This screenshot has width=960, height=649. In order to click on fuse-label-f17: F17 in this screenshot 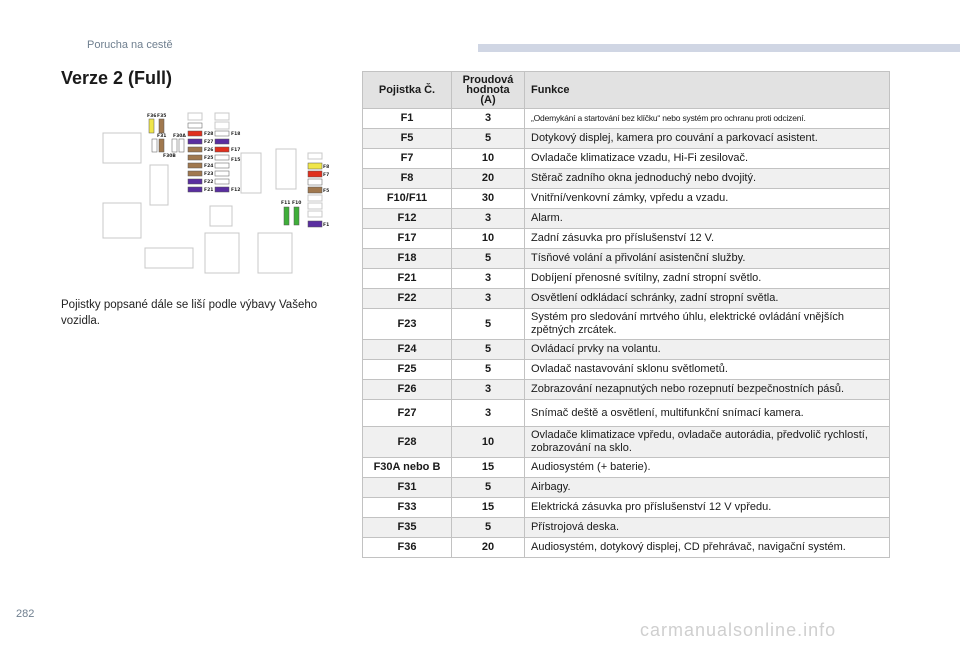, I will do `click(235, 150)`.